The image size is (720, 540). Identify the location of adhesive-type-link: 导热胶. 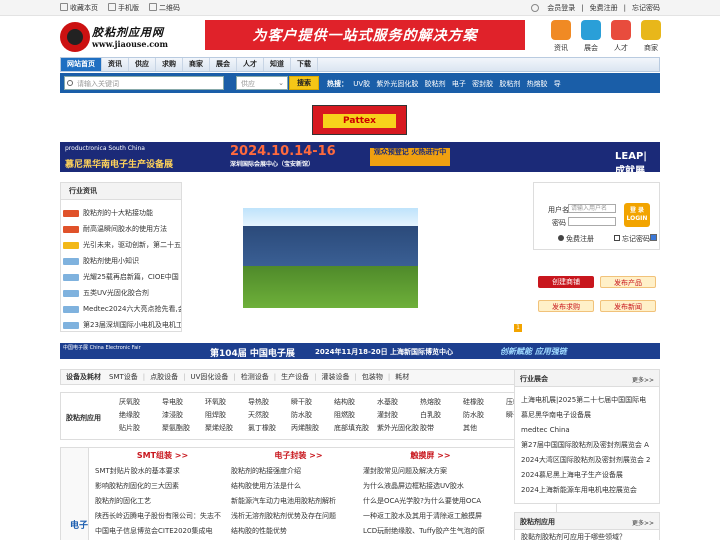
(269, 402).